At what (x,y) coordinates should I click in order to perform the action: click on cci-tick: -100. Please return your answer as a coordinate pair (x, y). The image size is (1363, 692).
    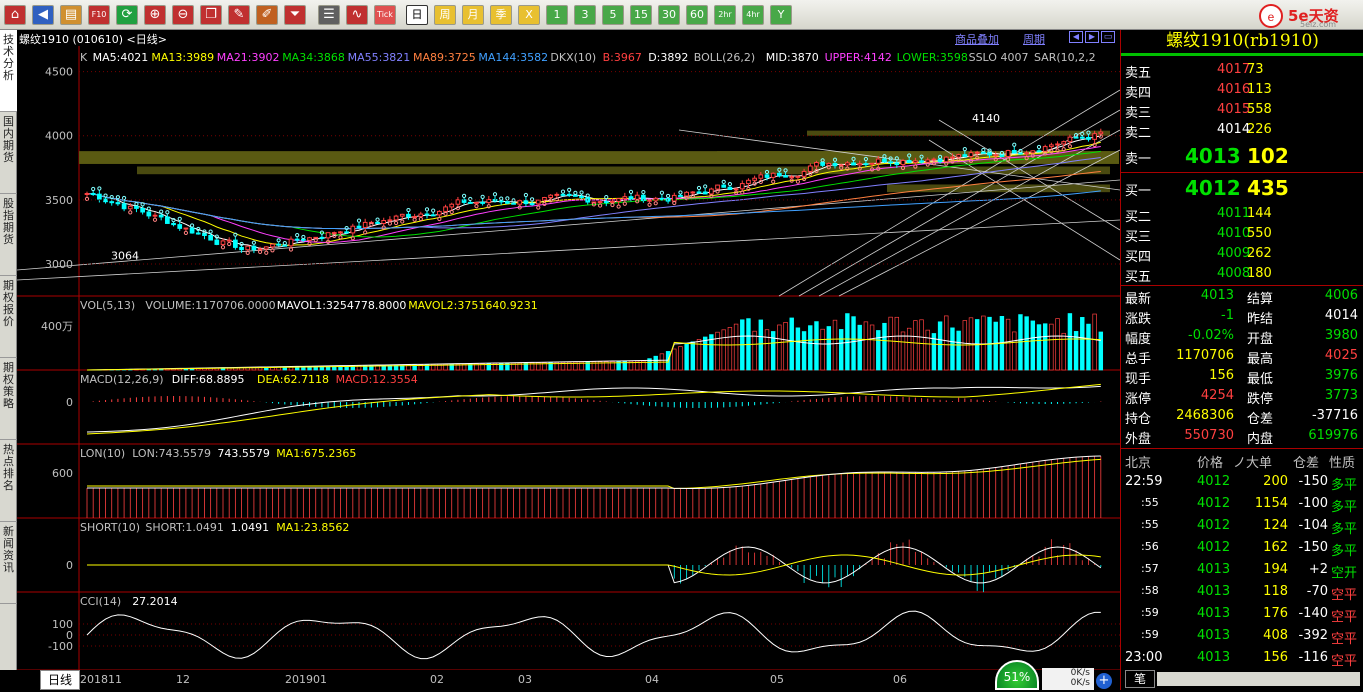
    Looking at the image, I should click on (60, 646).